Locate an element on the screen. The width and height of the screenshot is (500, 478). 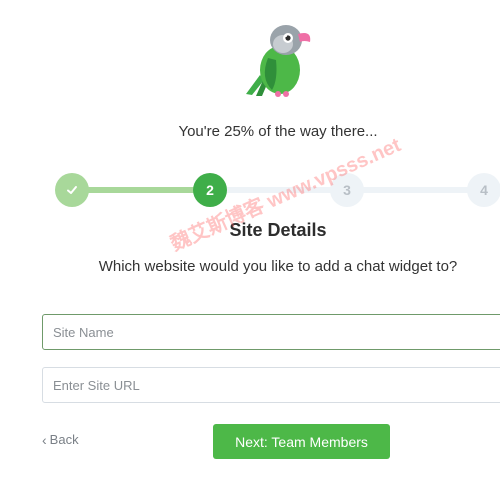
page-title: Site Details is located at coordinates (278, 230).